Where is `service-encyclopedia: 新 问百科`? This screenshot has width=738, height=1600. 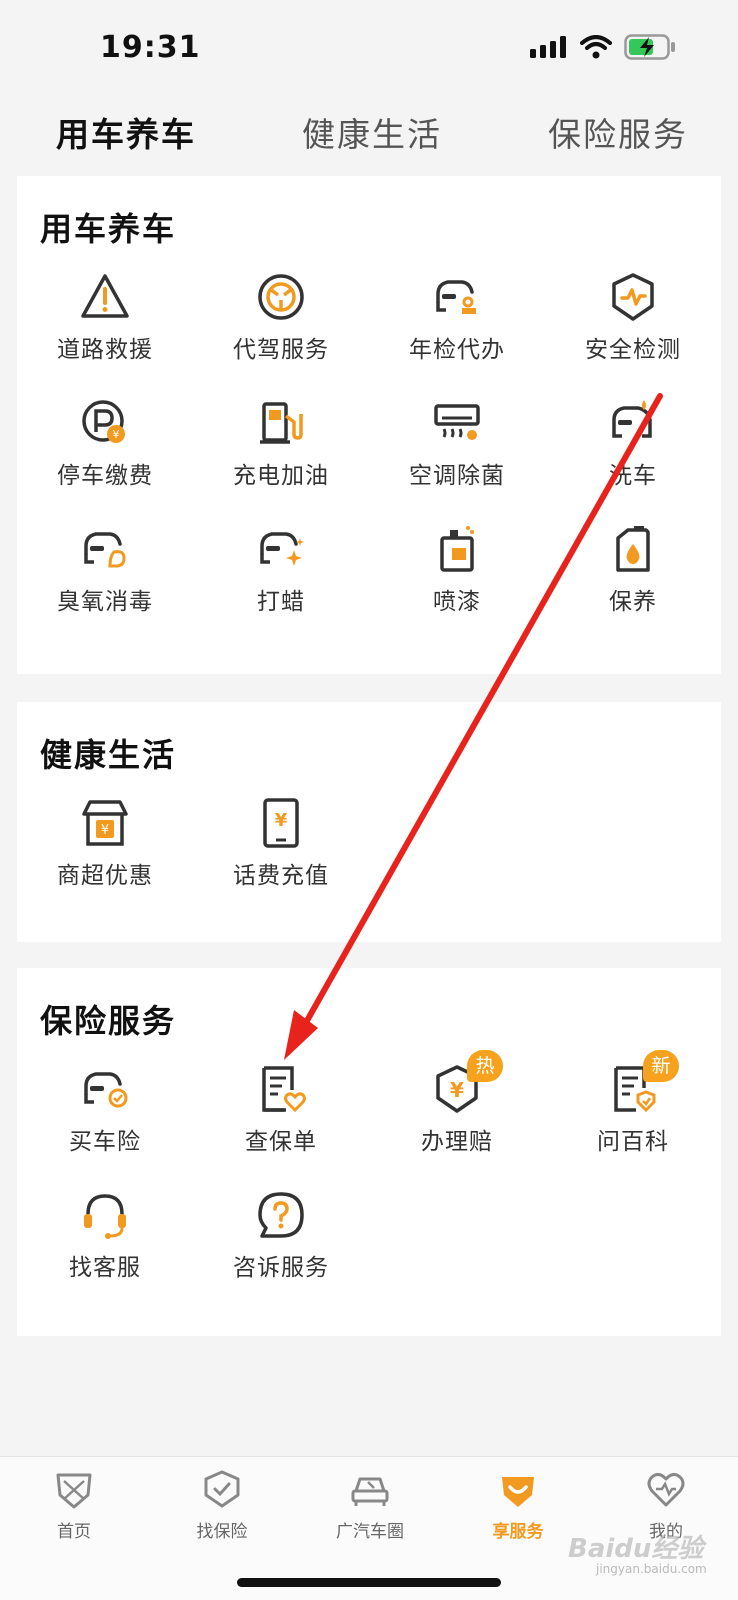
service-encyclopedia: 新 问百科 is located at coordinates (633, 1112).